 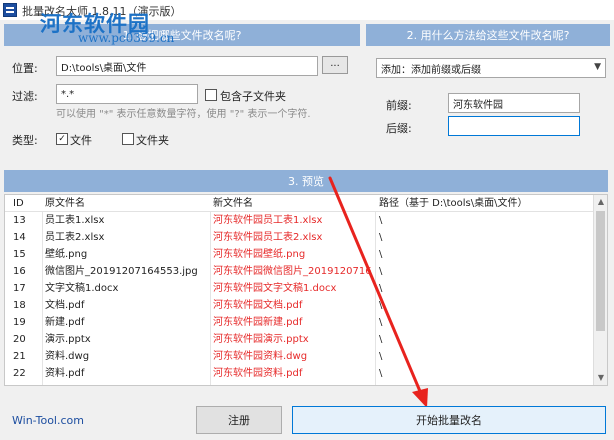 What do you see at coordinates (259, 254) in the screenshot?
I see `row-new-name: 河东软件园壁纸.png` at bounding box center [259, 254].